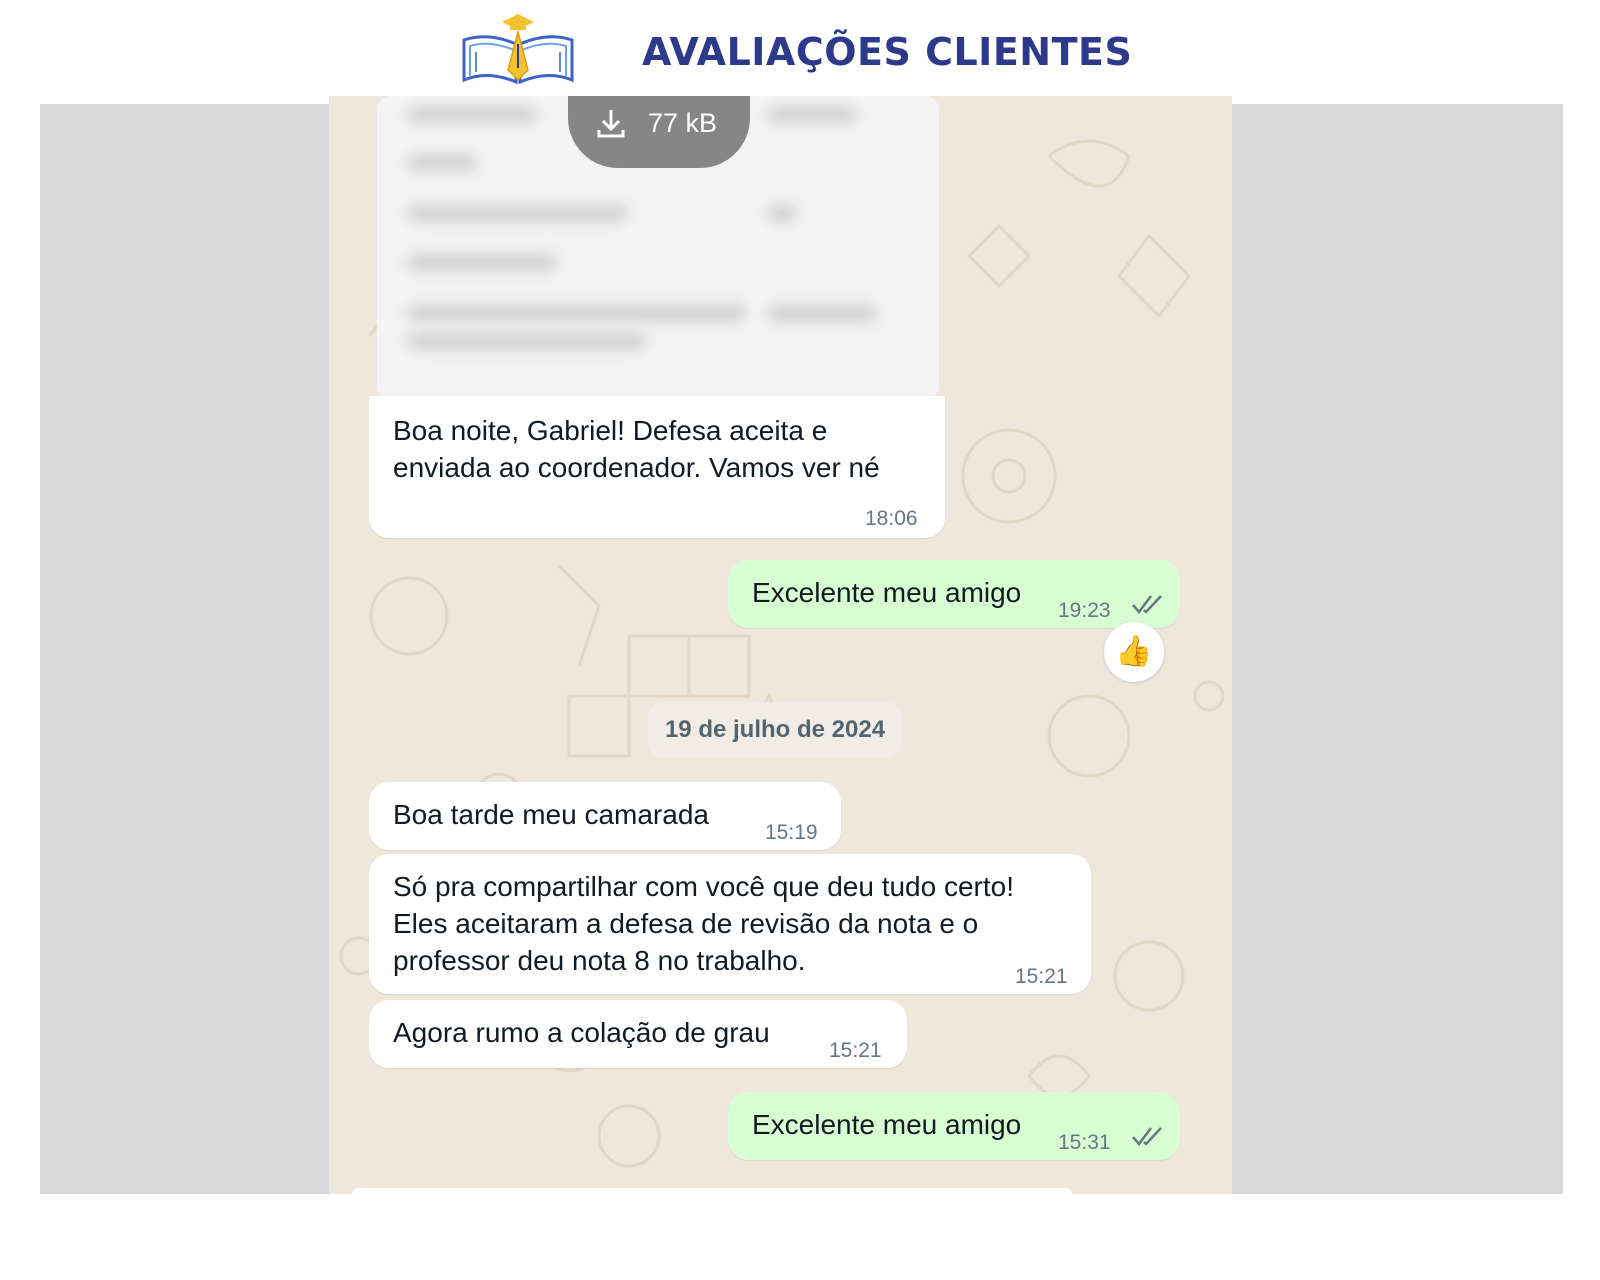 The image size is (1600, 1280). I want to click on thumbs-up-reaction: 👍, so click(1134, 652).